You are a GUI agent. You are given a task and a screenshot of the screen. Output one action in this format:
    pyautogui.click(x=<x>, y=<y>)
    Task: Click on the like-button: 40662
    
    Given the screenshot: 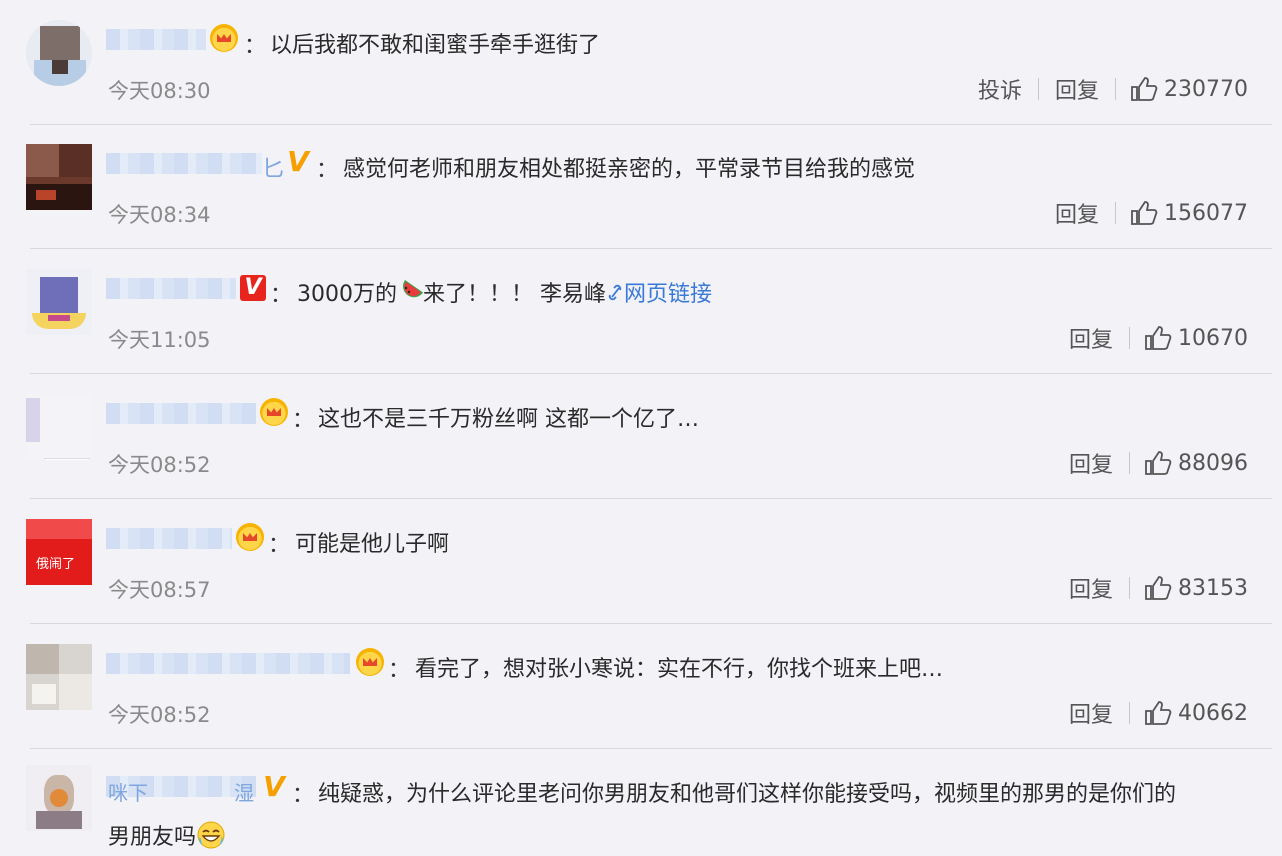 What is the action you would take?
    pyautogui.click(x=1189, y=713)
    